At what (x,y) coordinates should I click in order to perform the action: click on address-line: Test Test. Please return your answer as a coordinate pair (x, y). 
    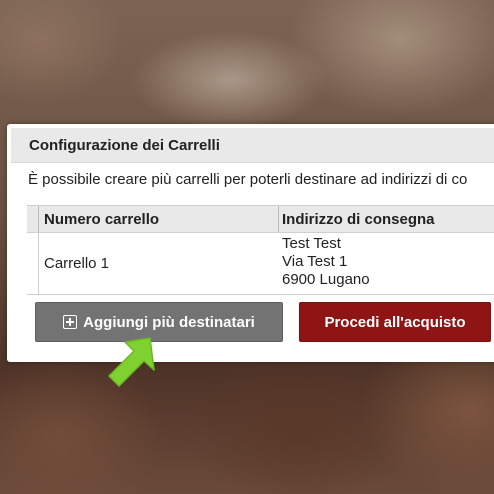
    Looking at the image, I should click on (311, 243).